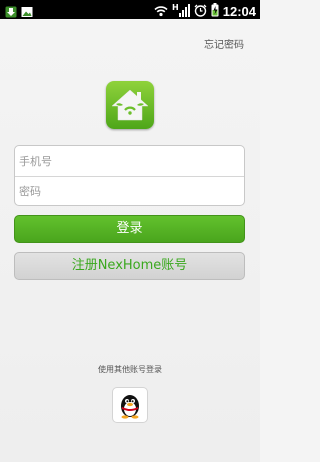 Image resolution: width=320 pixels, height=462 pixels. Describe the element at coordinates (129, 266) in the screenshot. I see `register-button: 注册NexHome账号` at that location.